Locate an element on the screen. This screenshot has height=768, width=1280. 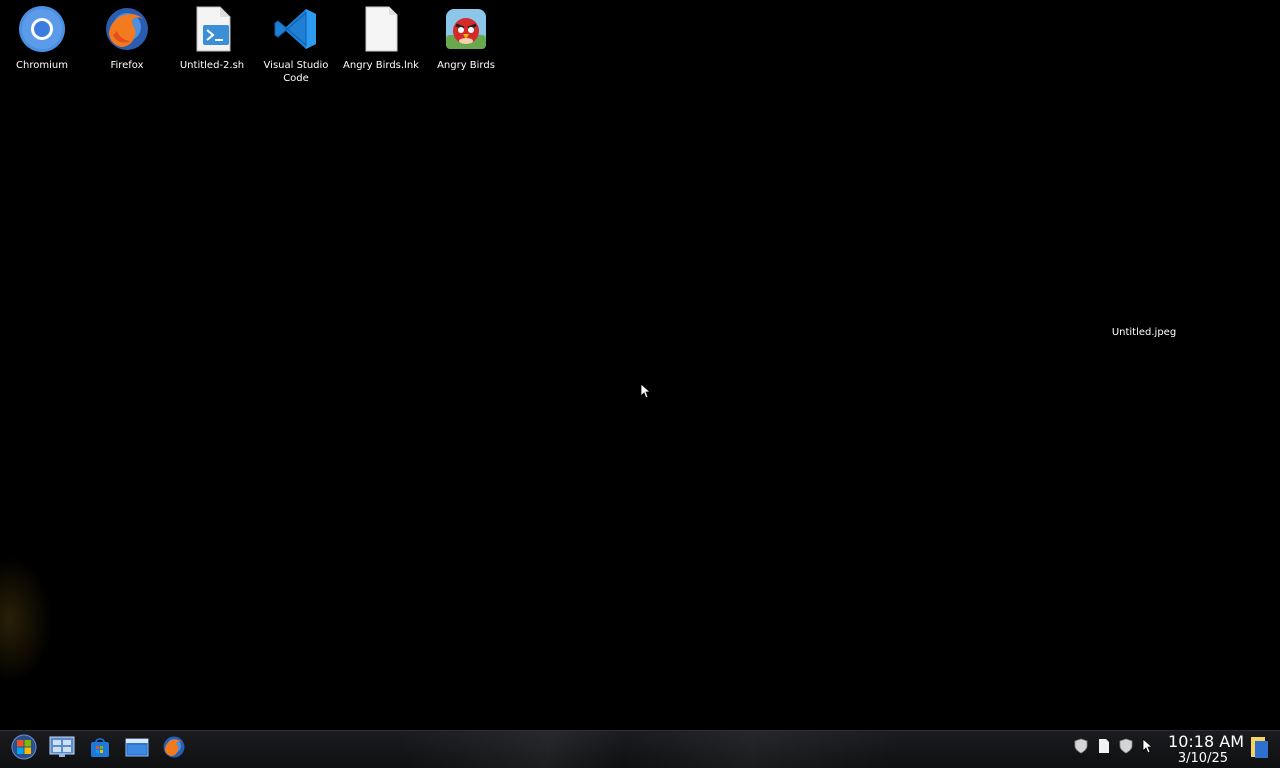
taskbar-desktop-switcher-button is located at coordinates (62, 749).